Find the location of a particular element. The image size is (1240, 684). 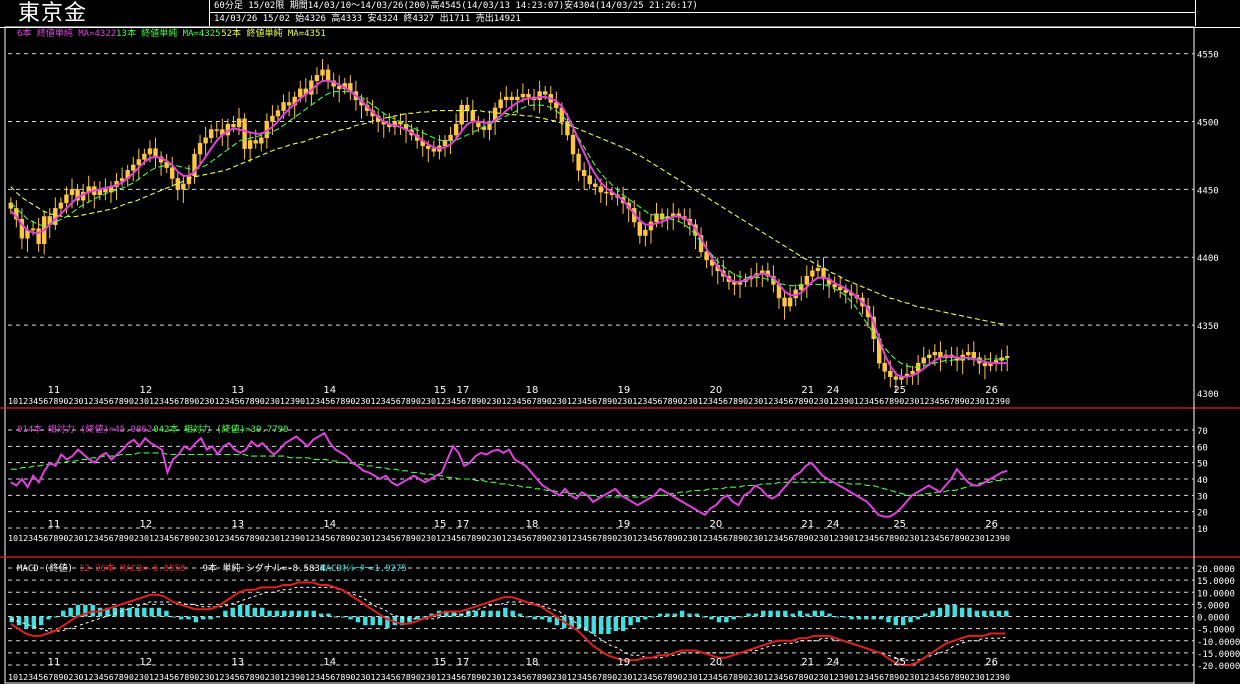

macd-signal-line is located at coordinates (508, 623).